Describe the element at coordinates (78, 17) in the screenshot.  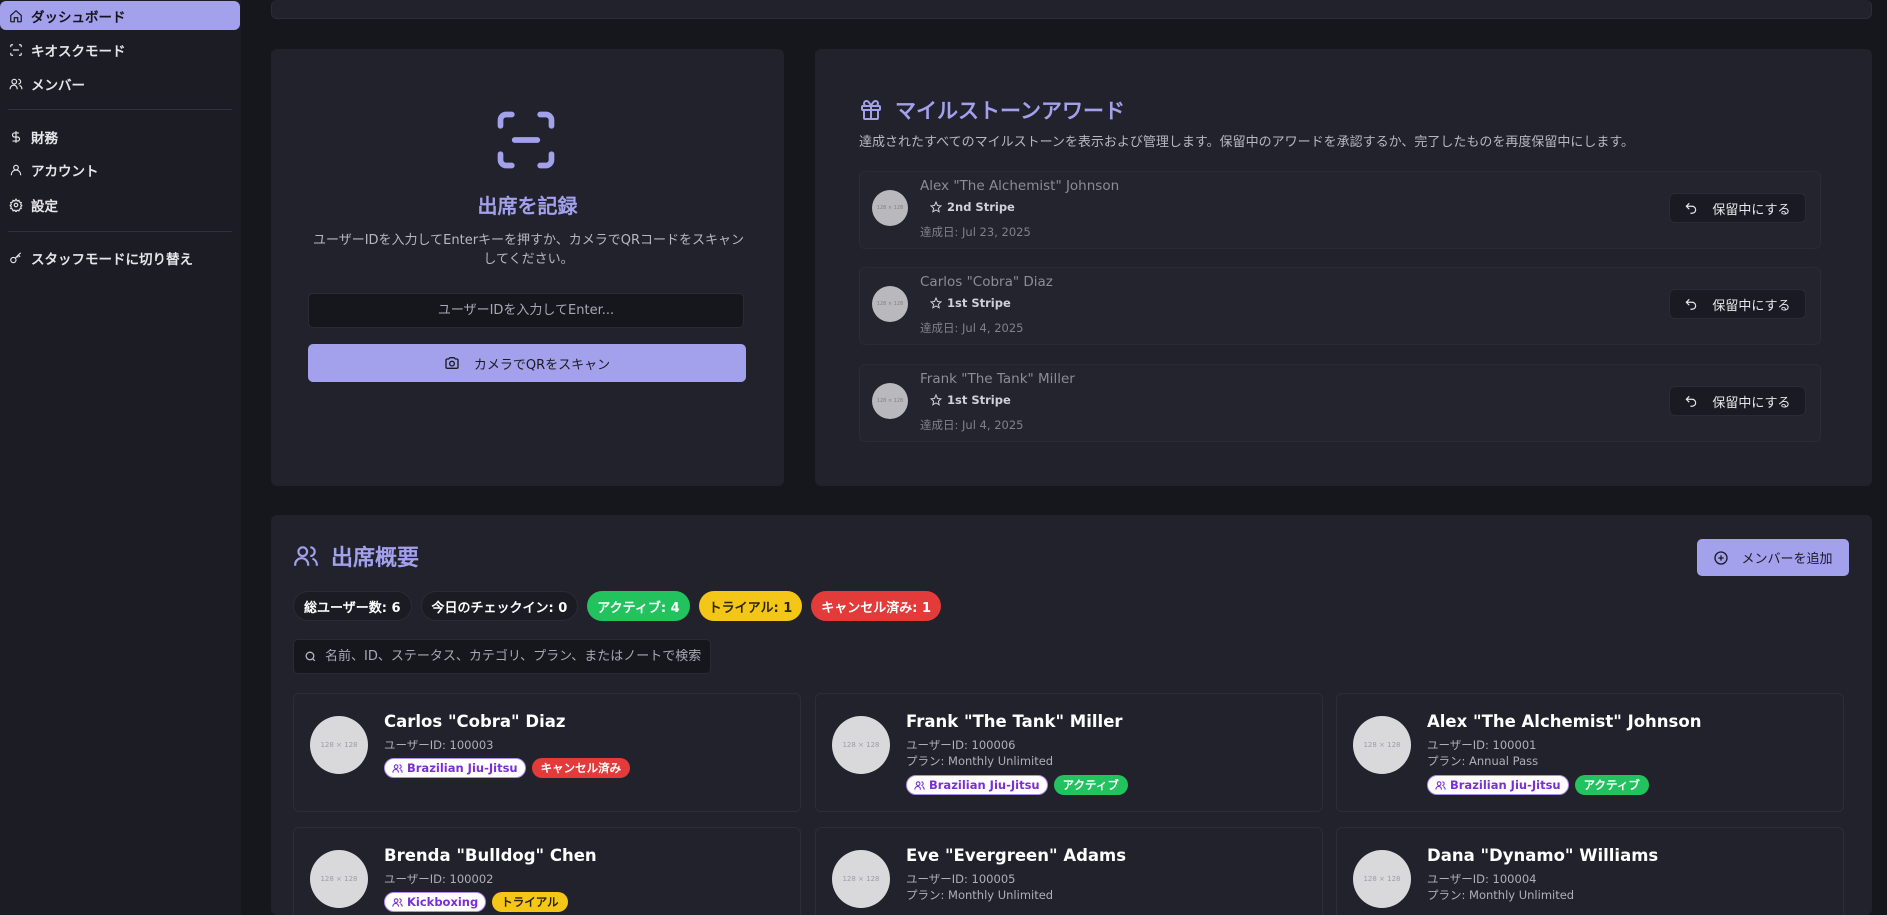
I see `sidebar-item-label: ダッシュボード` at that location.